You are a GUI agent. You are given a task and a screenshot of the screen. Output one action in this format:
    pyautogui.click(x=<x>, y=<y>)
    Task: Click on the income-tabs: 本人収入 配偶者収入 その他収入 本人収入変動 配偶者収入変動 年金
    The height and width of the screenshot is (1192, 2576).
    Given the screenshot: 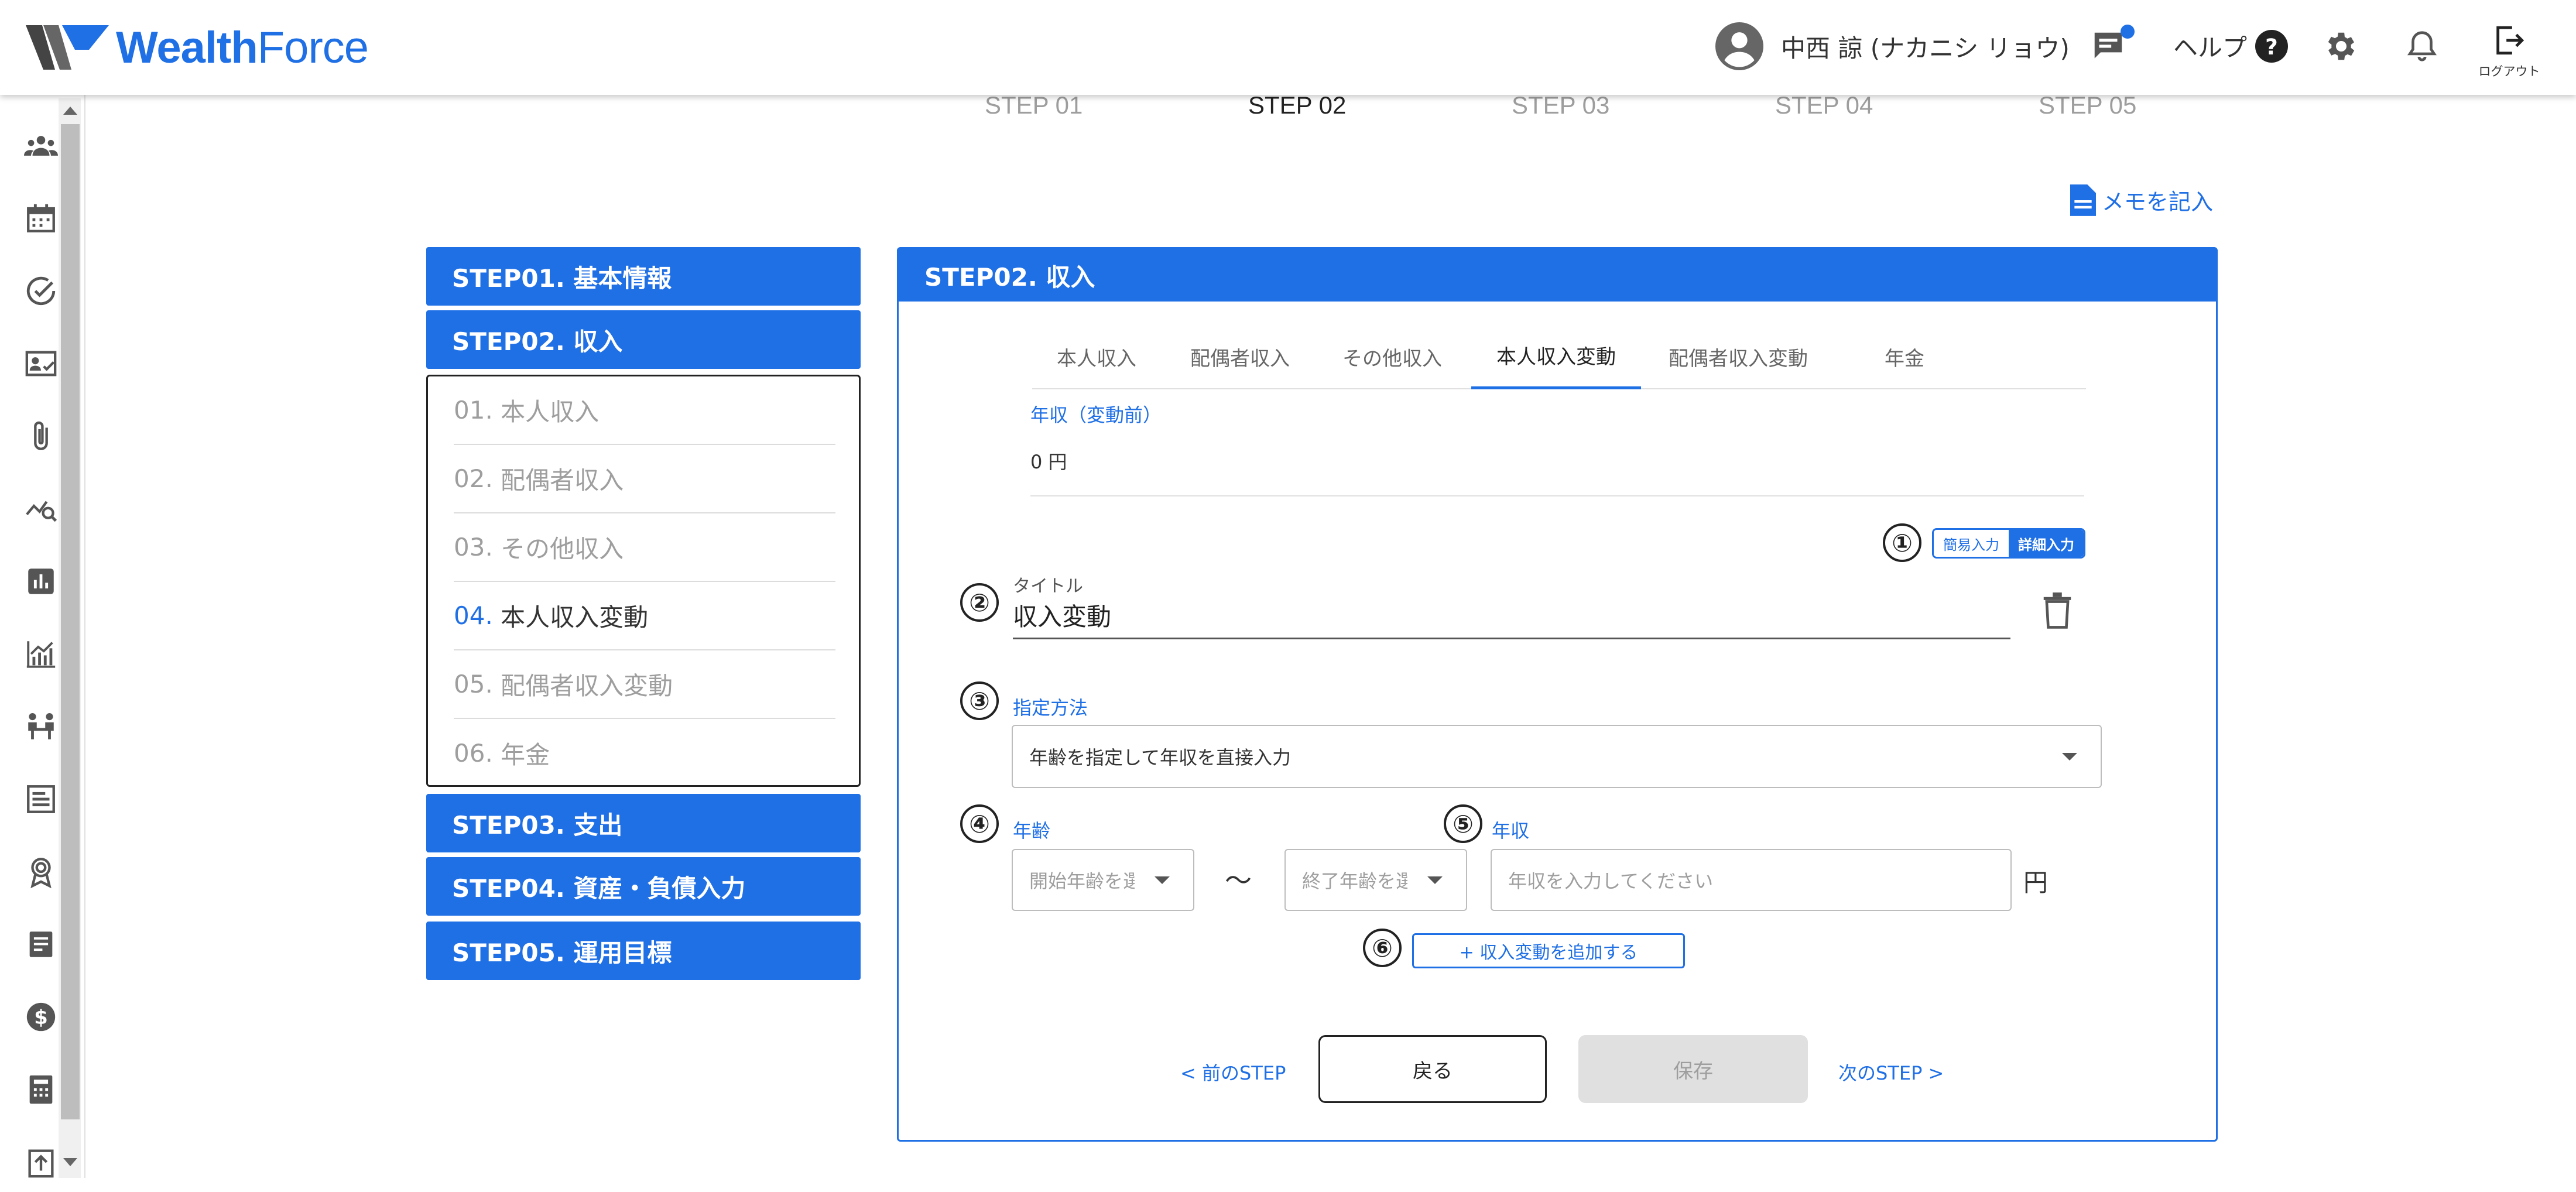 What is the action you would take?
    pyautogui.click(x=1559, y=356)
    